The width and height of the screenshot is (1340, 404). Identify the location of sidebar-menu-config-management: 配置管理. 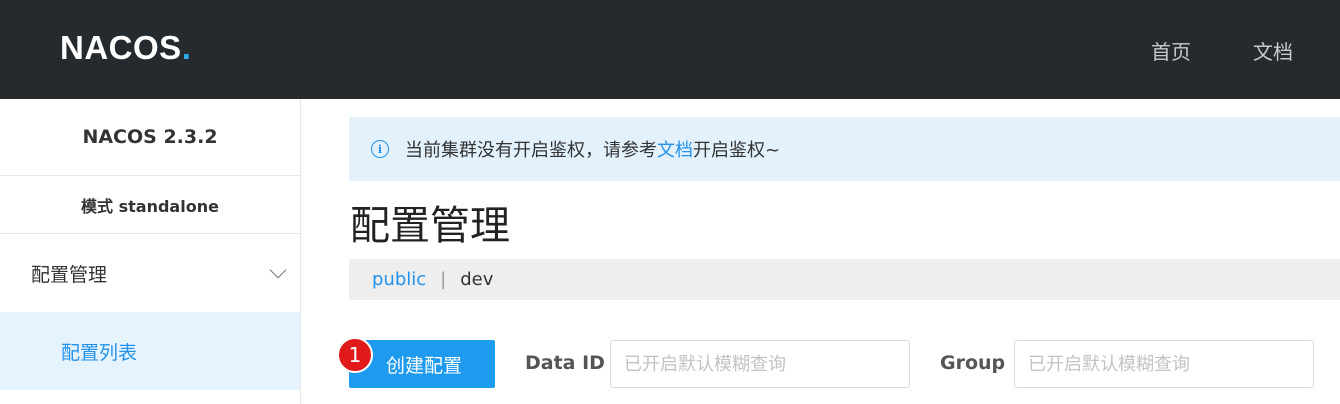
(150, 273).